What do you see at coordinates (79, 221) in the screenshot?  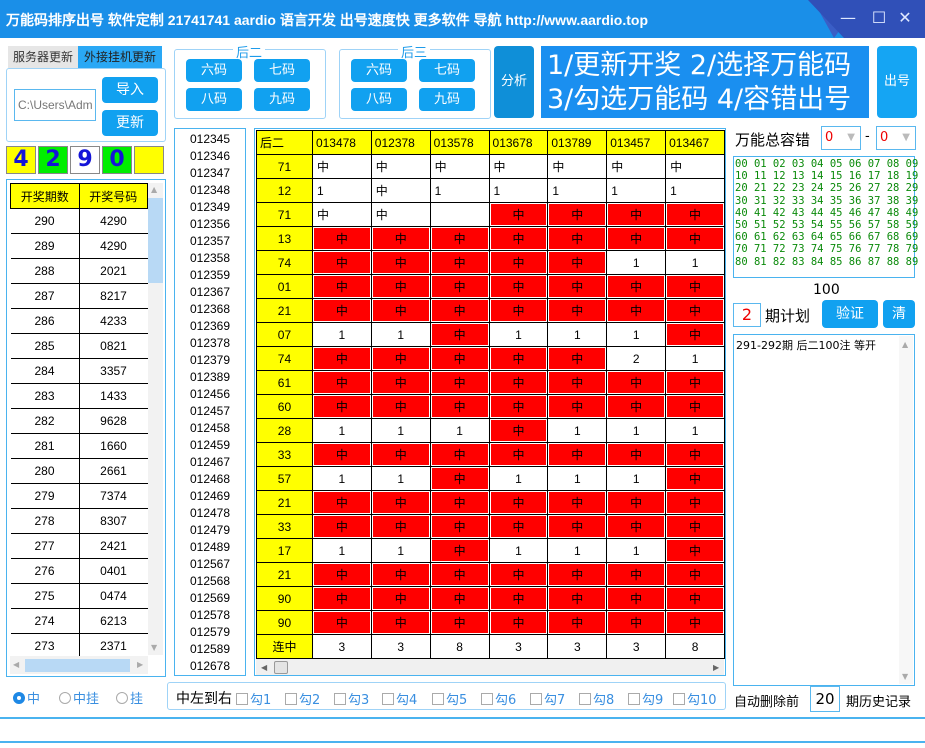 I see `history-row: 290 4290` at bounding box center [79, 221].